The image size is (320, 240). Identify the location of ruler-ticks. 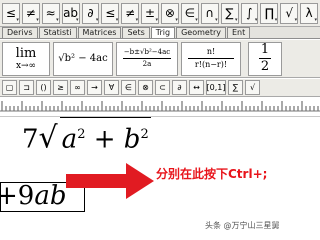
(160, 106).